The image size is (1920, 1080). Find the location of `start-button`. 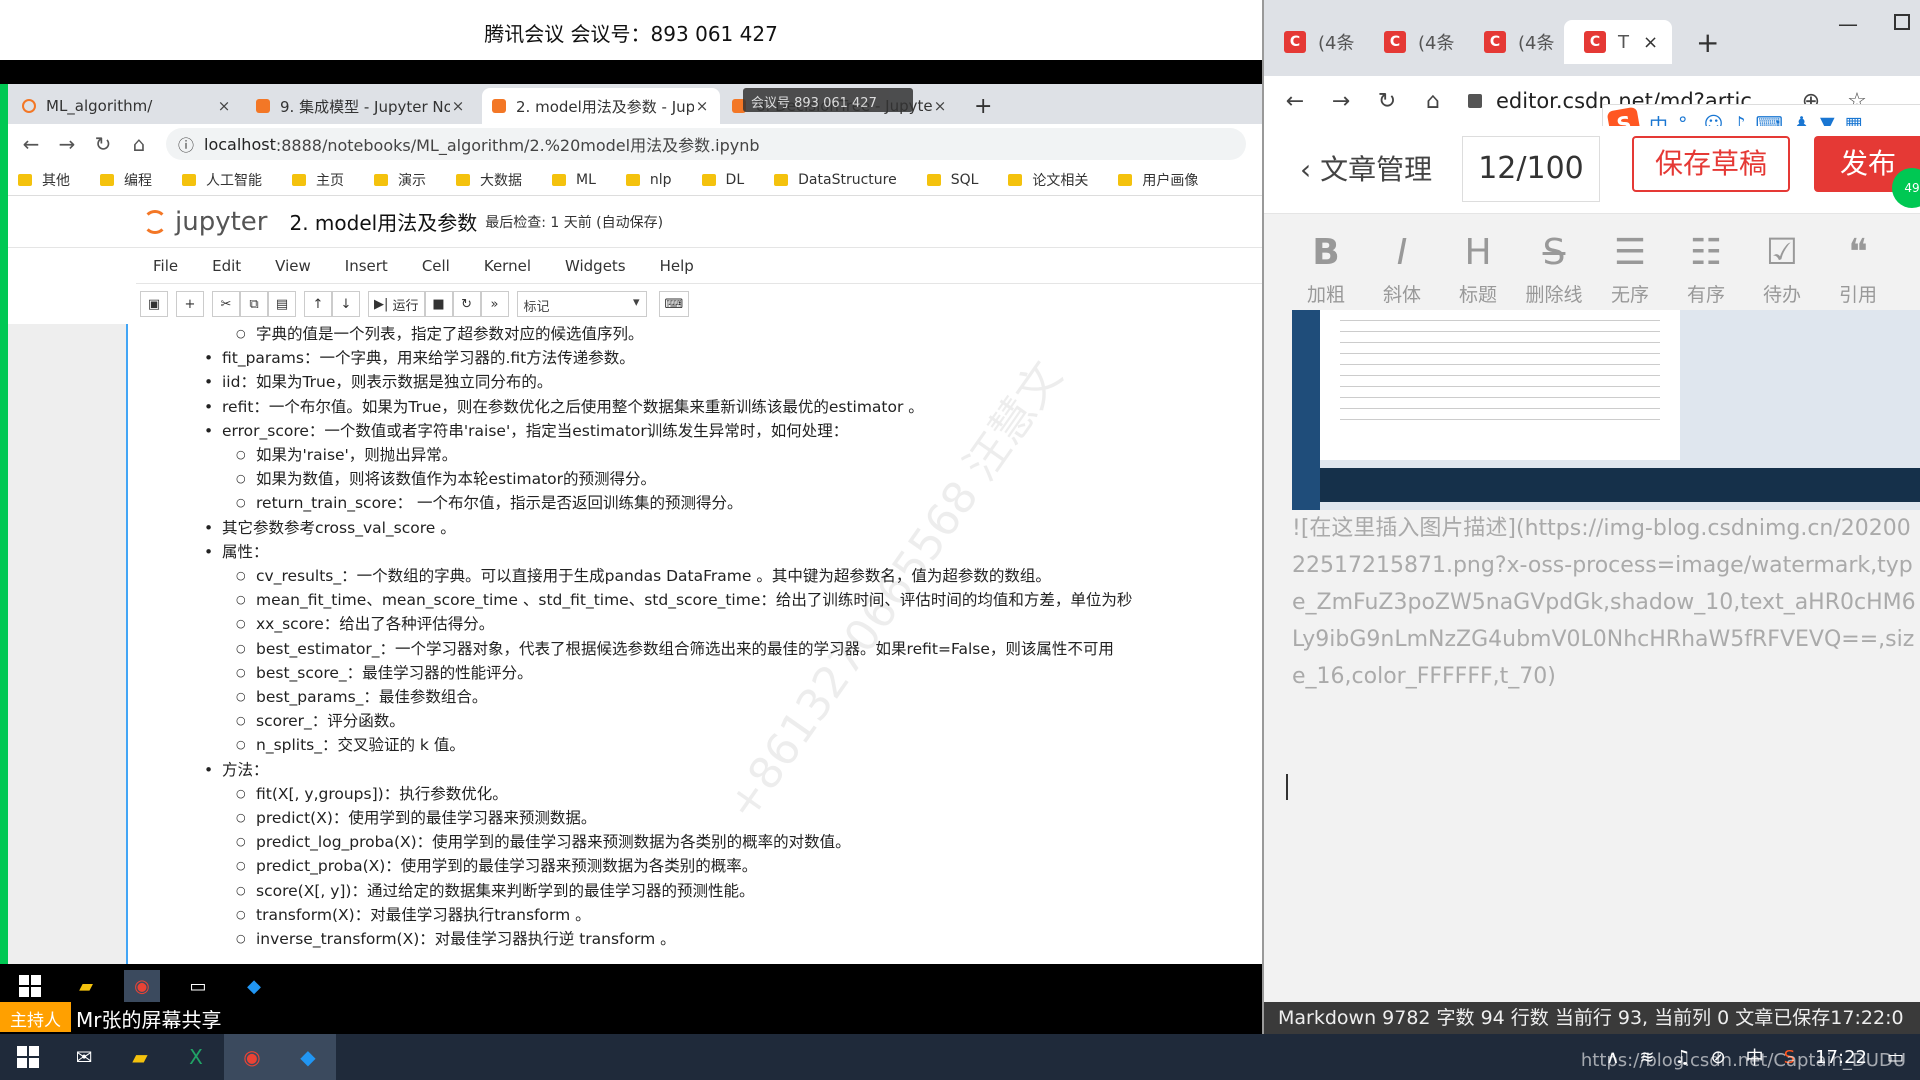

start-button is located at coordinates (28, 1057).